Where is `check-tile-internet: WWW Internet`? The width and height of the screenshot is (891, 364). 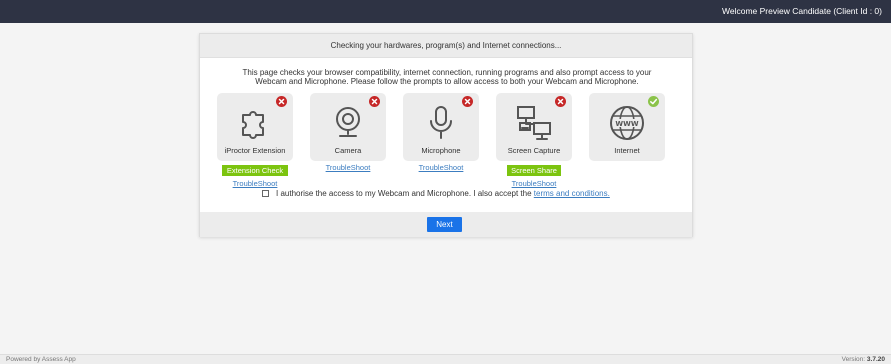
check-tile-internet: WWW Internet is located at coordinates (627, 127).